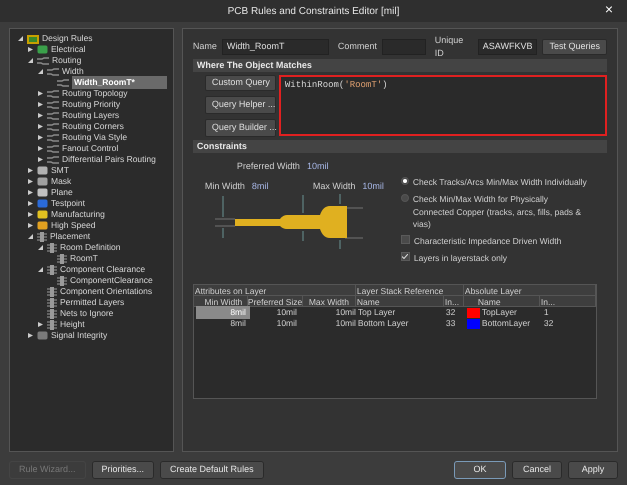 The width and height of the screenshot is (627, 485). What do you see at coordinates (84, 258) in the screenshot?
I see `tree-item: RoomT` at bounding box center [84, 258].